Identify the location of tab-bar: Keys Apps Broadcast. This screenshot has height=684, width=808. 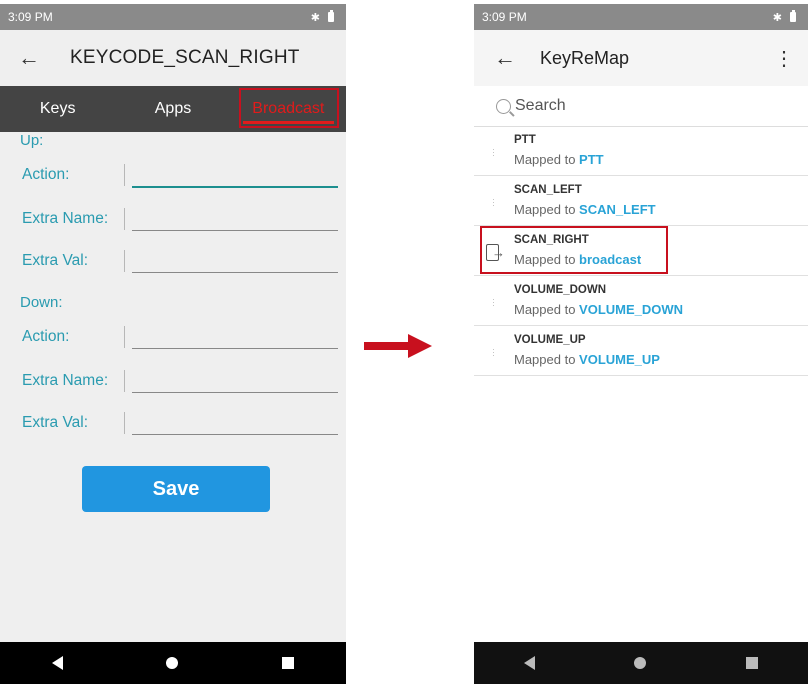
(173, 109).